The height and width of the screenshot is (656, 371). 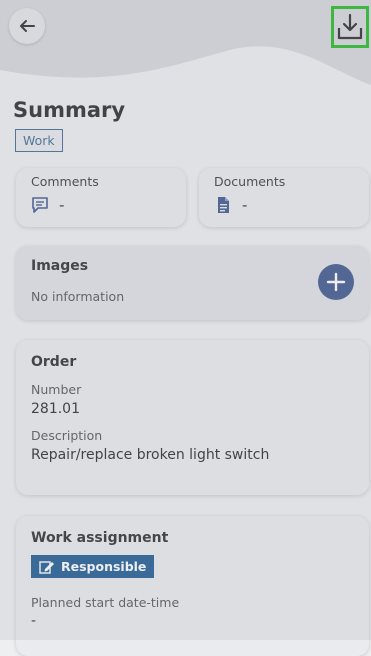 I want to click on comments-label: Comments, so click(x=65, y=181).